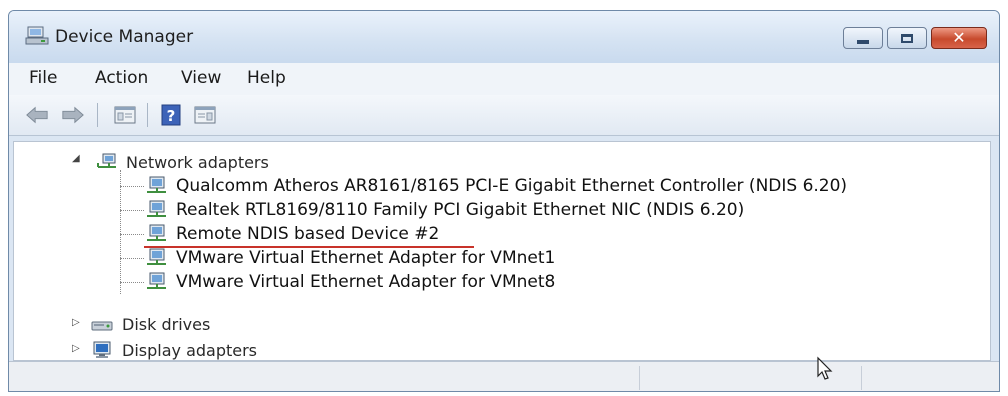 This screenshot has width=1008, height=396. What do you see at coordinates (102, 326) in the screenshot?
I see `disk-drive-icon` at bounding box center [102, 326].